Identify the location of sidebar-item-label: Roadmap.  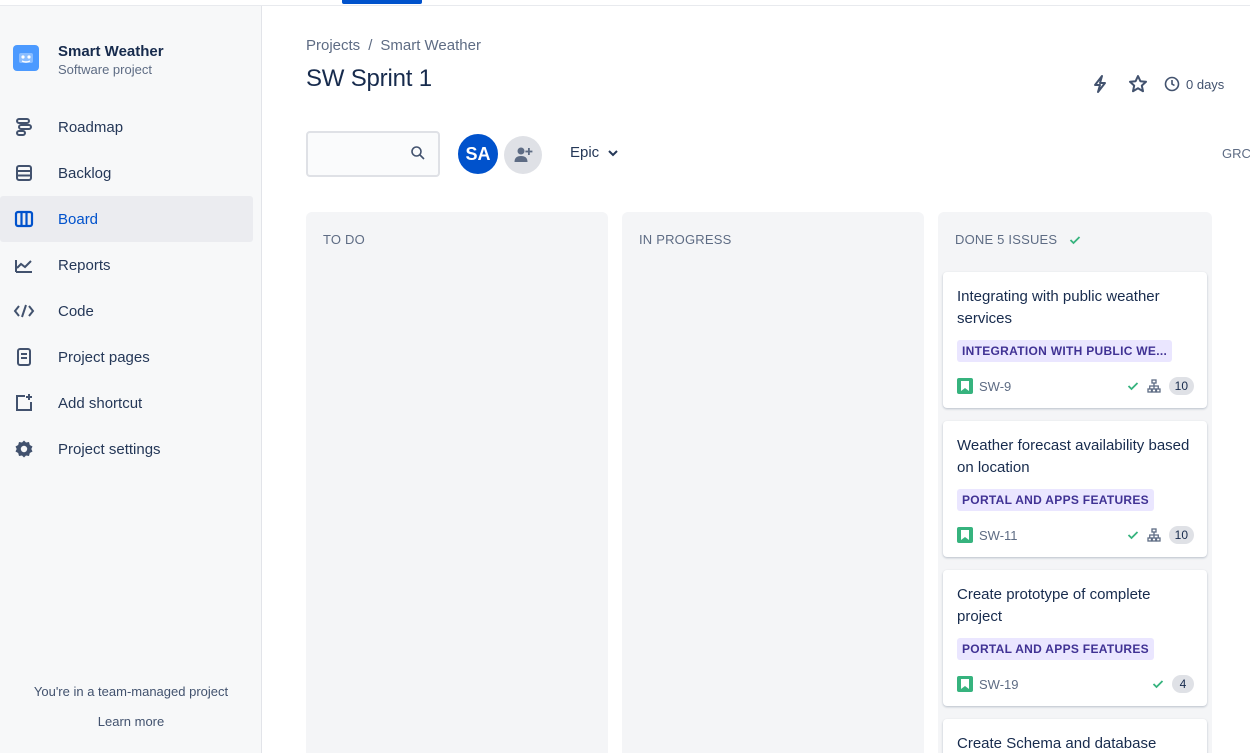
(91, 127).